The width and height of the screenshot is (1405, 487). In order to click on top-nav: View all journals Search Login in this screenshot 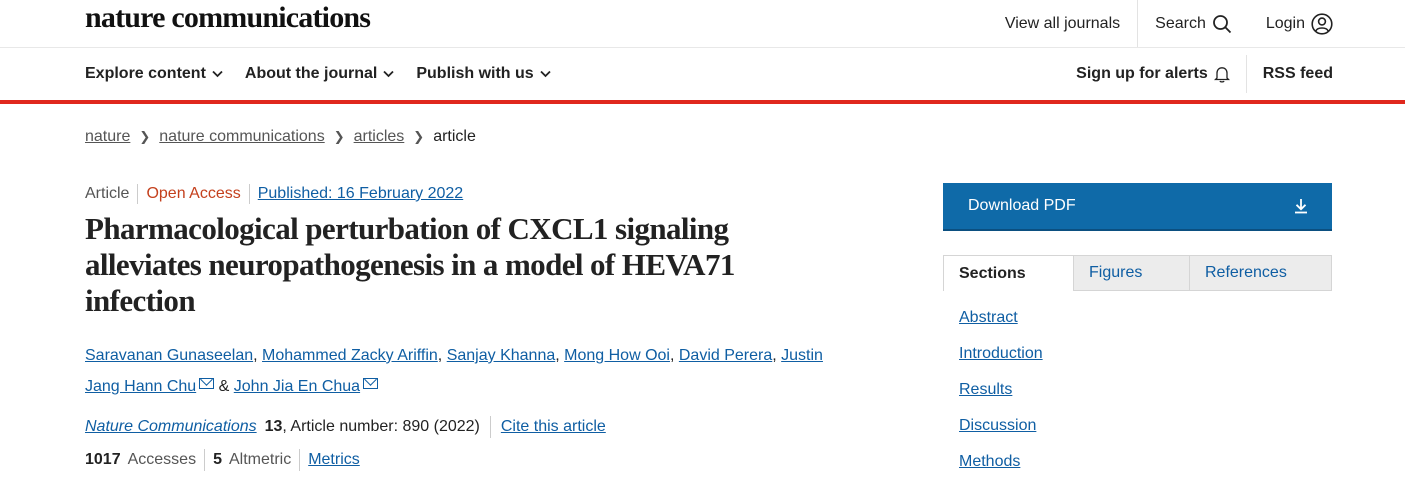, I will do `click(1160, 23)`.